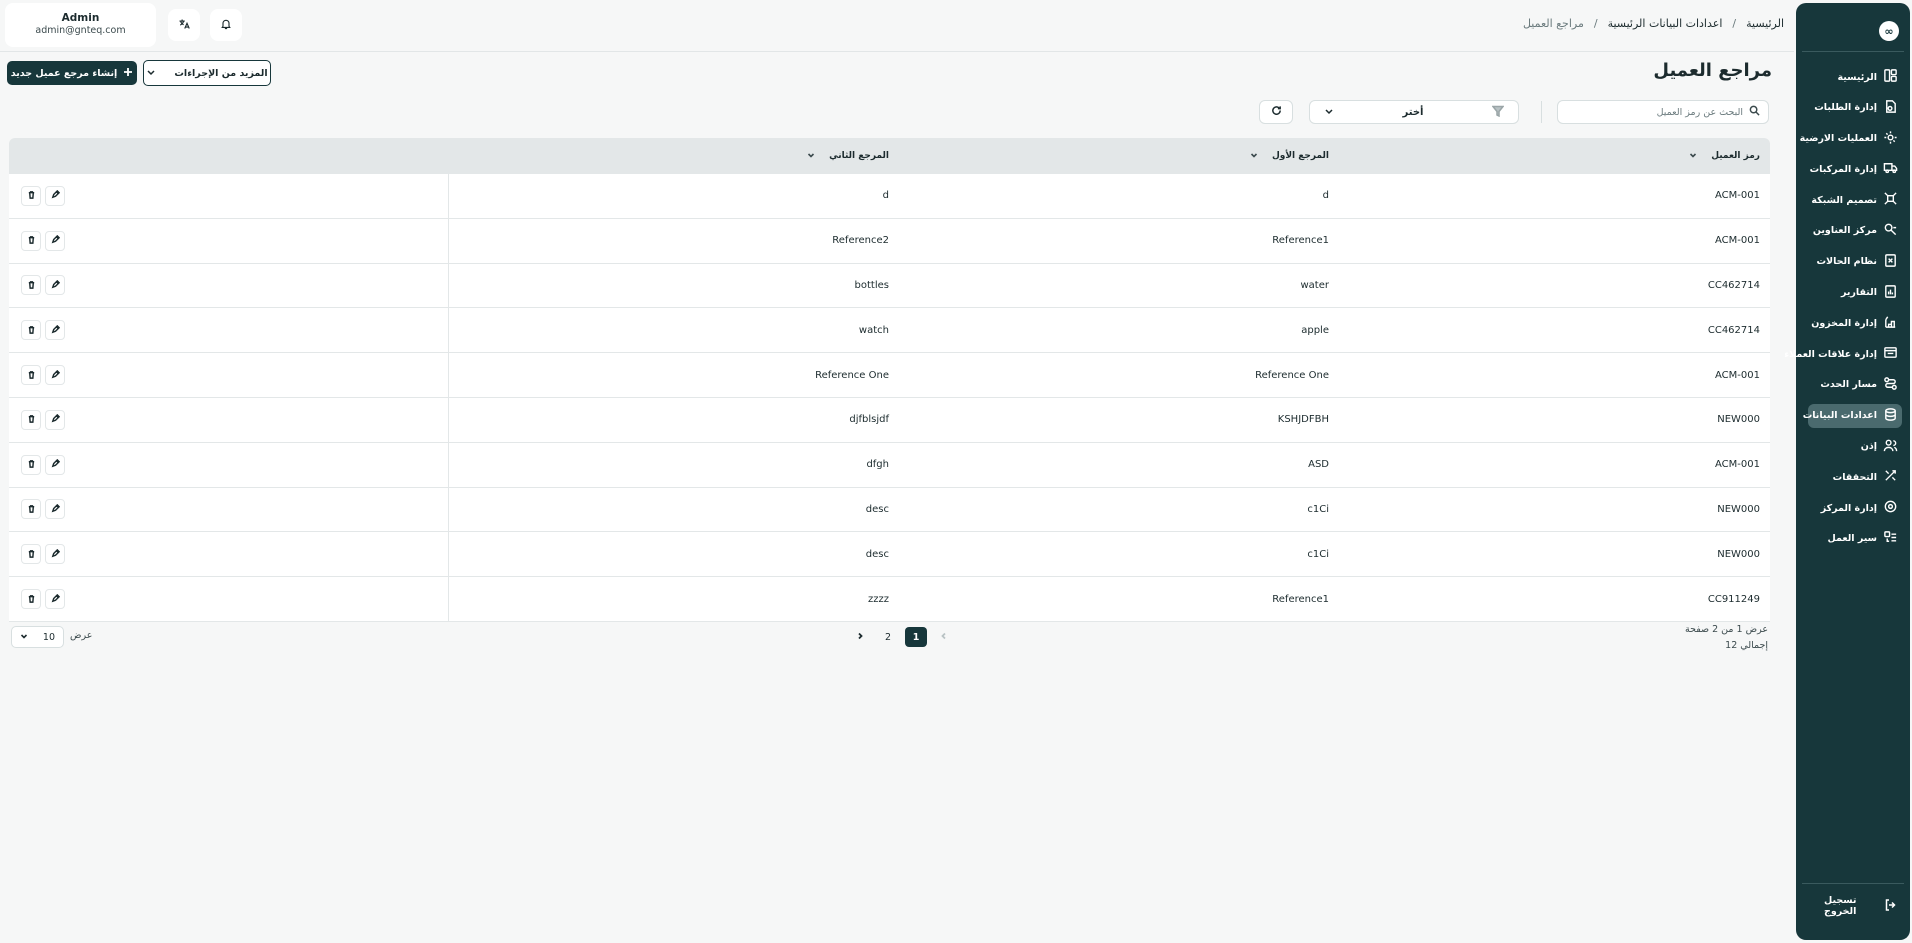 Image resolution: width=1912 pixels, height=943 pixels. I want to click on column-label: المرجع الثاني, so click(859, 156).